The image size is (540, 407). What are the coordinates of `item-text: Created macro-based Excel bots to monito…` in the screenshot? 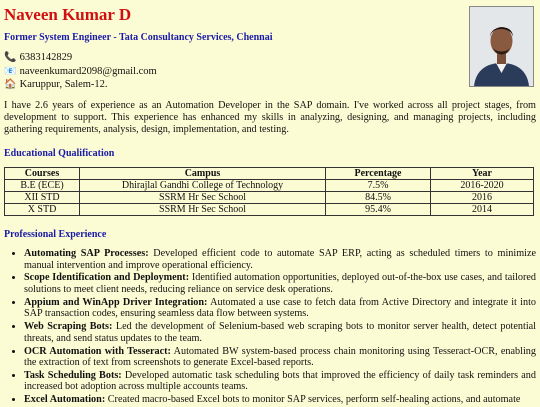 It's located at (313, 400).